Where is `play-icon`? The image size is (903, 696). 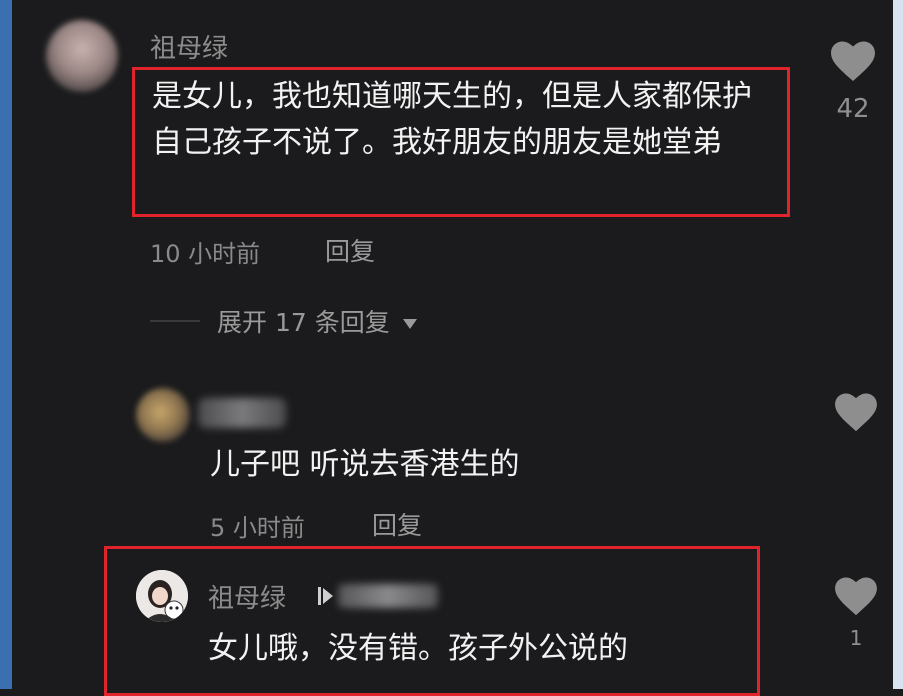
play-icon is located at coordinates (325, 596).